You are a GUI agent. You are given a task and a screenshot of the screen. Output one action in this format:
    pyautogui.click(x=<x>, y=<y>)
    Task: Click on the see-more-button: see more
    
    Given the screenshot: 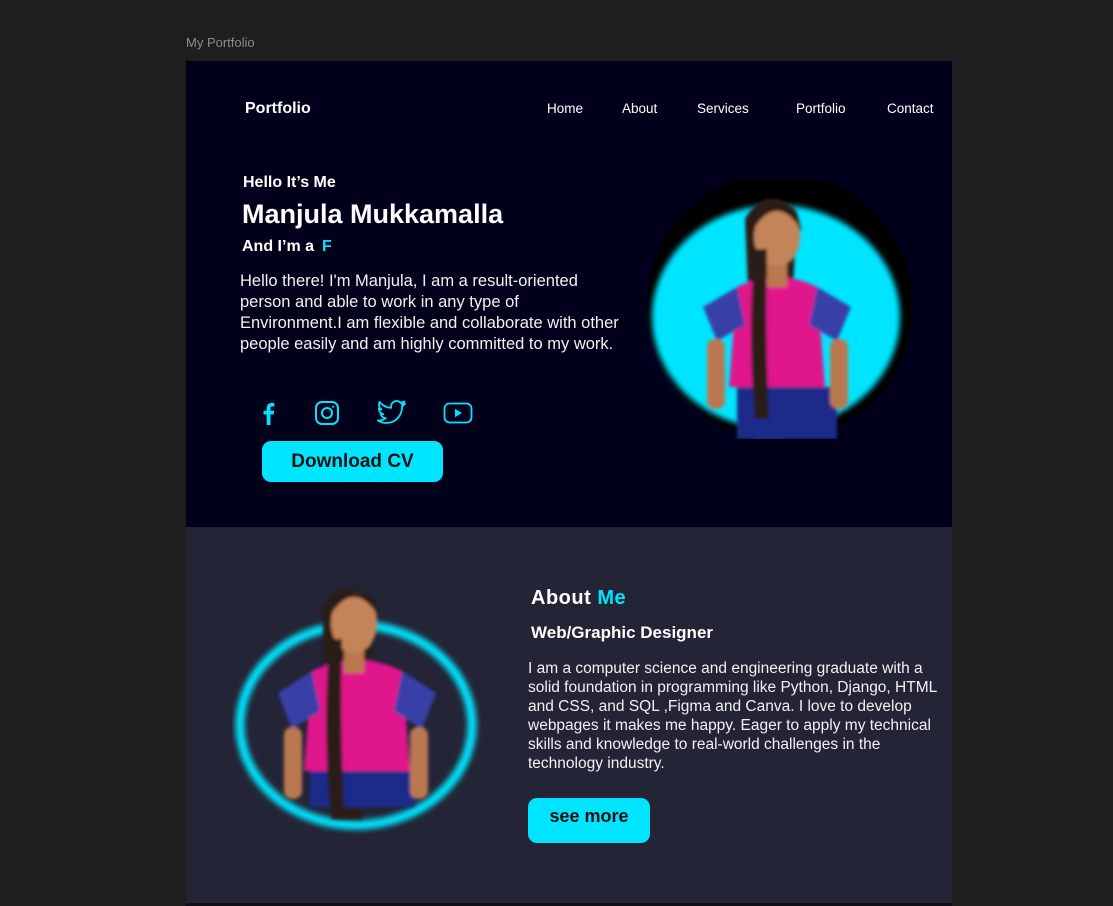 What is the action you would take?
    pyautogui.click(x=589, y=820)
    